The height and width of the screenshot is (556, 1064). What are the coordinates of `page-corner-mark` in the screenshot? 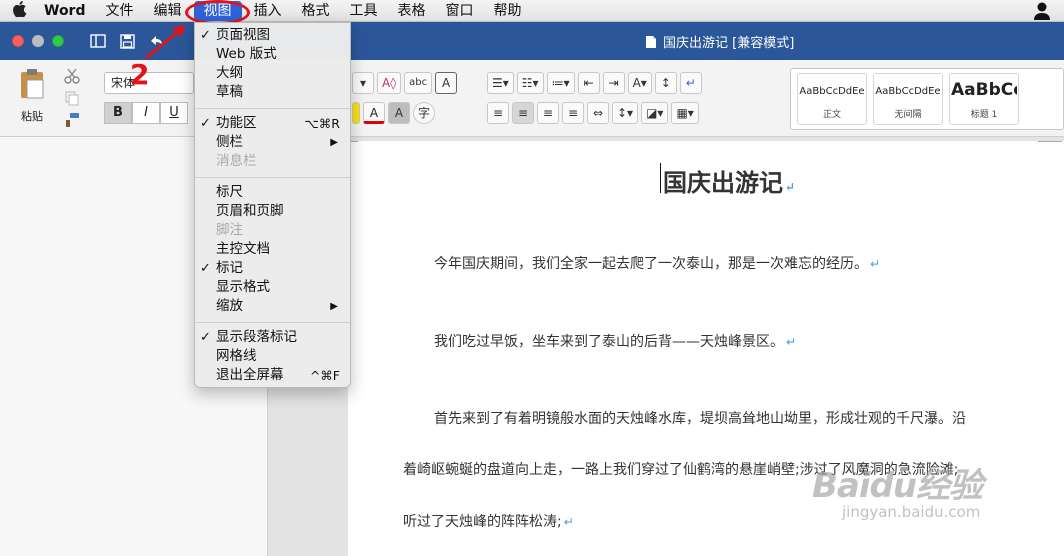 It's located at (1050, 143).